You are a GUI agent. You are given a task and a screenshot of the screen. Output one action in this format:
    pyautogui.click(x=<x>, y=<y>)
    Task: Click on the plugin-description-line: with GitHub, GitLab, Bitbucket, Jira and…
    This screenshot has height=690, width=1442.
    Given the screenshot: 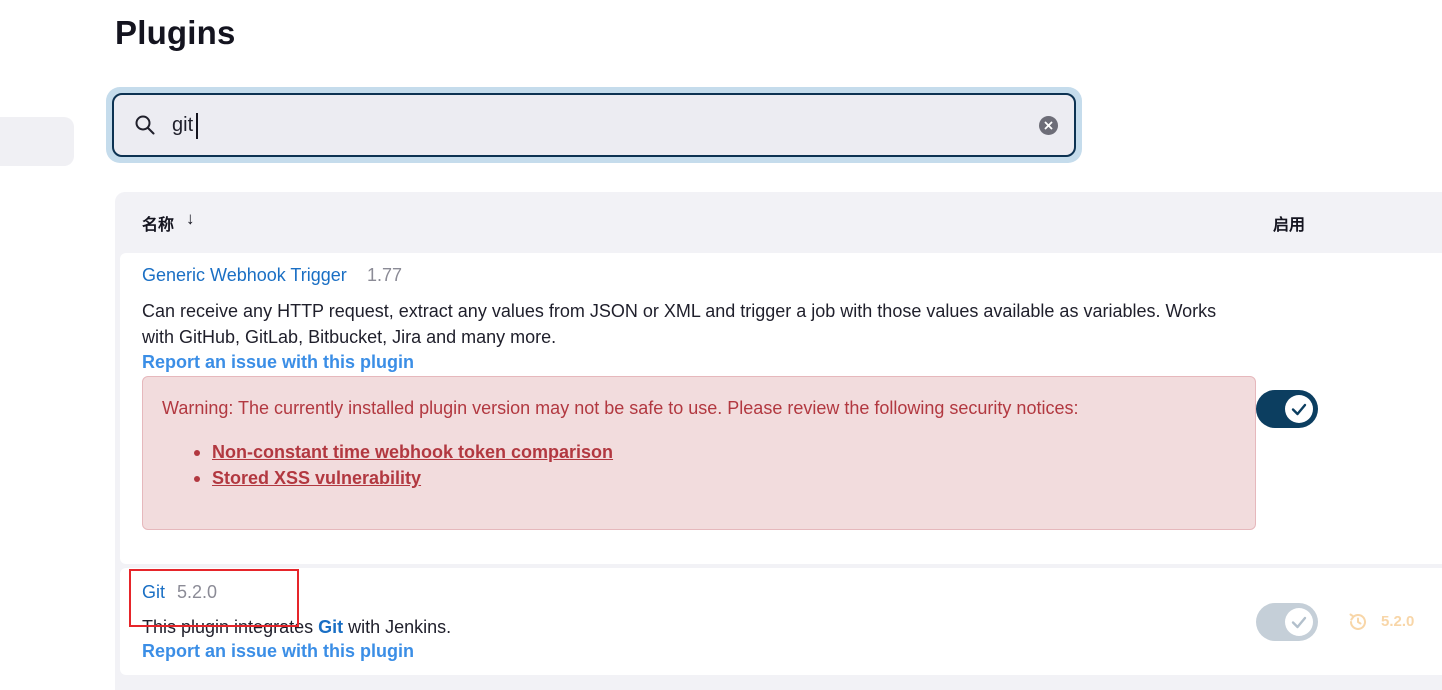 What is the action you would take?
    pyautogui.click(x=349, y=337)
    